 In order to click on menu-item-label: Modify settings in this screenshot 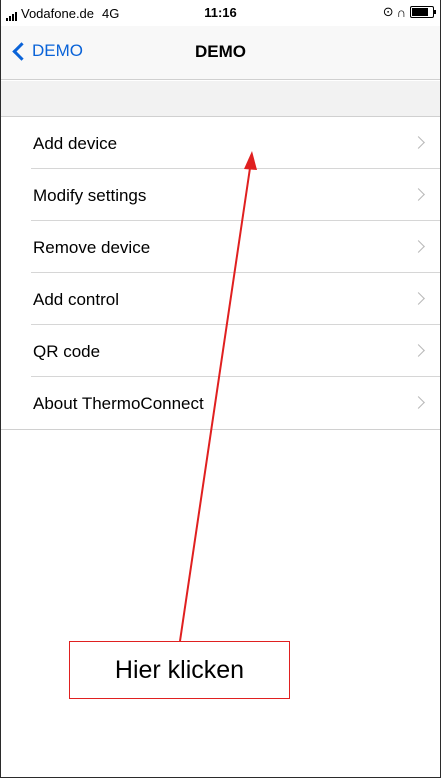, I will do `click(90, 195)`.